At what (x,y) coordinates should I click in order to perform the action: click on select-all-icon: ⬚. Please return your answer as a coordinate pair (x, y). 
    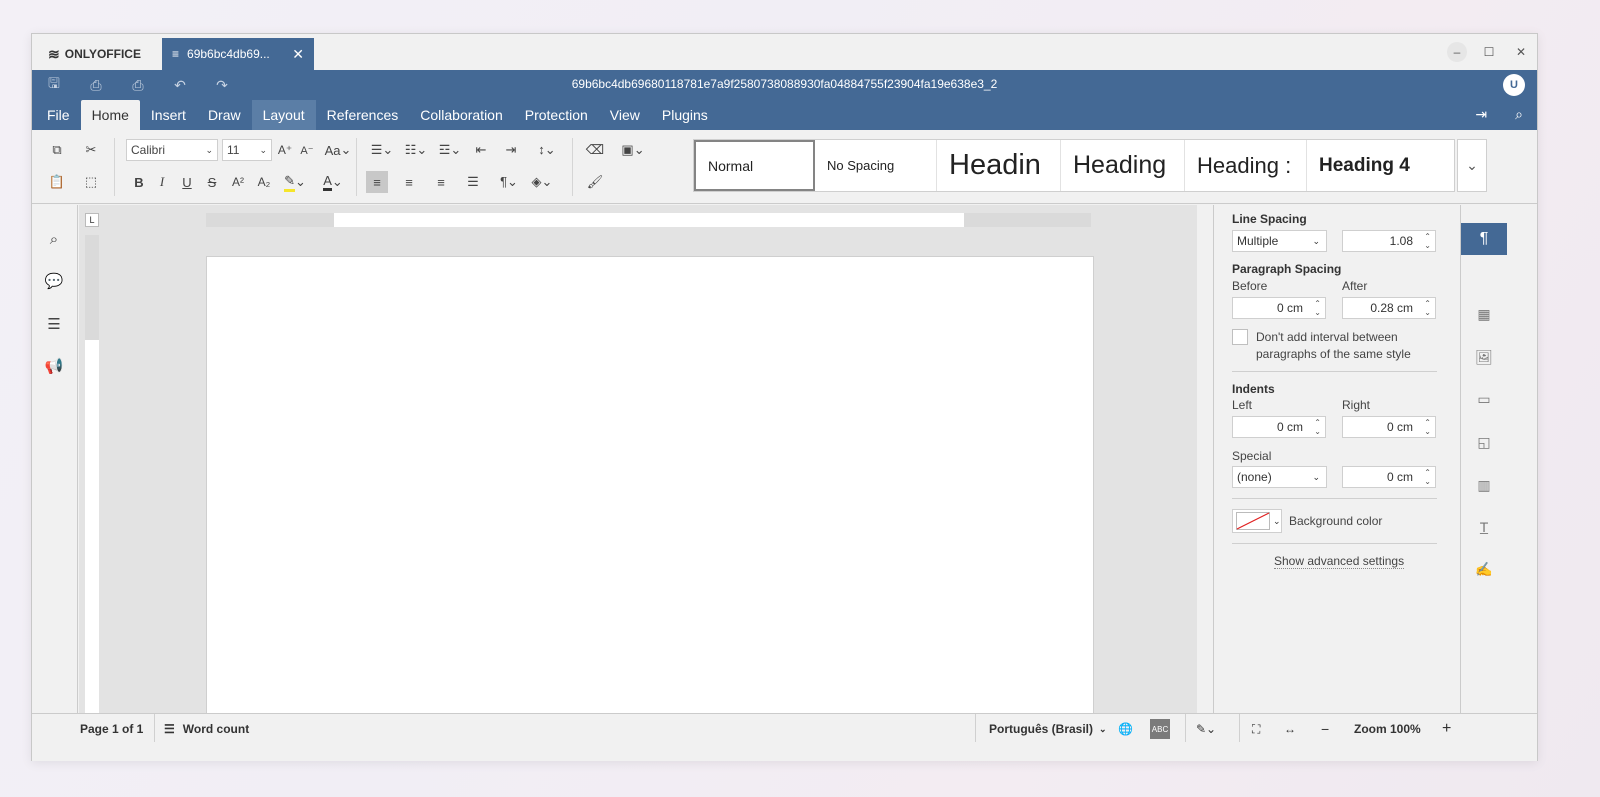
    Looking at the image, I should click on (91, 182).